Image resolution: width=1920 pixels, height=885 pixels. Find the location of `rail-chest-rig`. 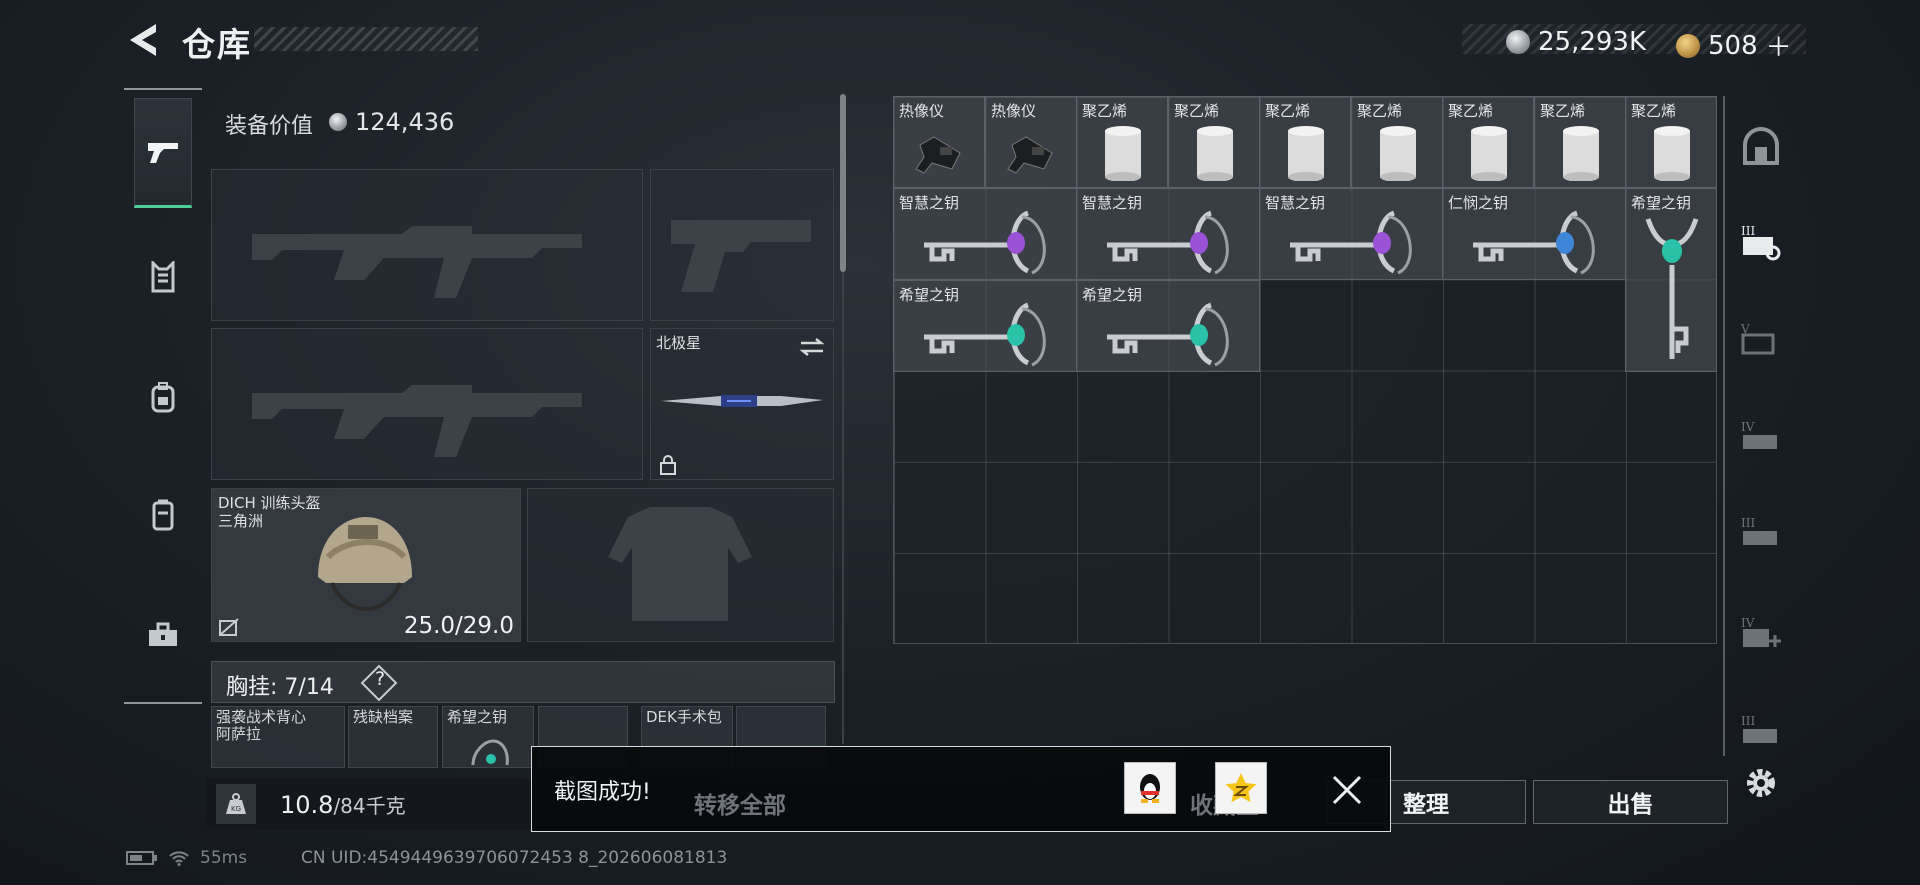

rail-chest-rig is located at coordinates (163, 277).